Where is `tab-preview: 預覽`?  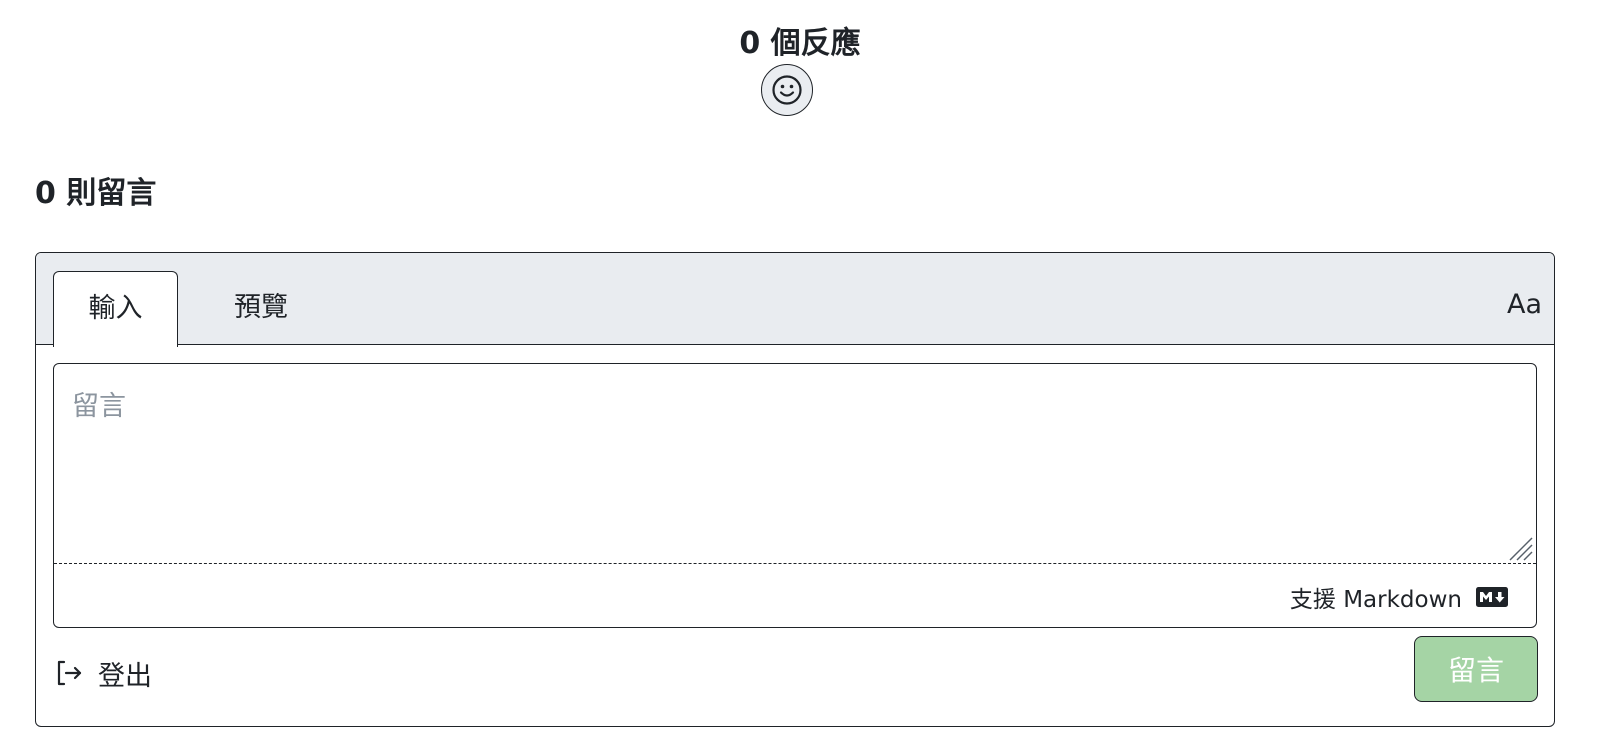 tab-preview: 預覽 is located at coordinates (261, 308).